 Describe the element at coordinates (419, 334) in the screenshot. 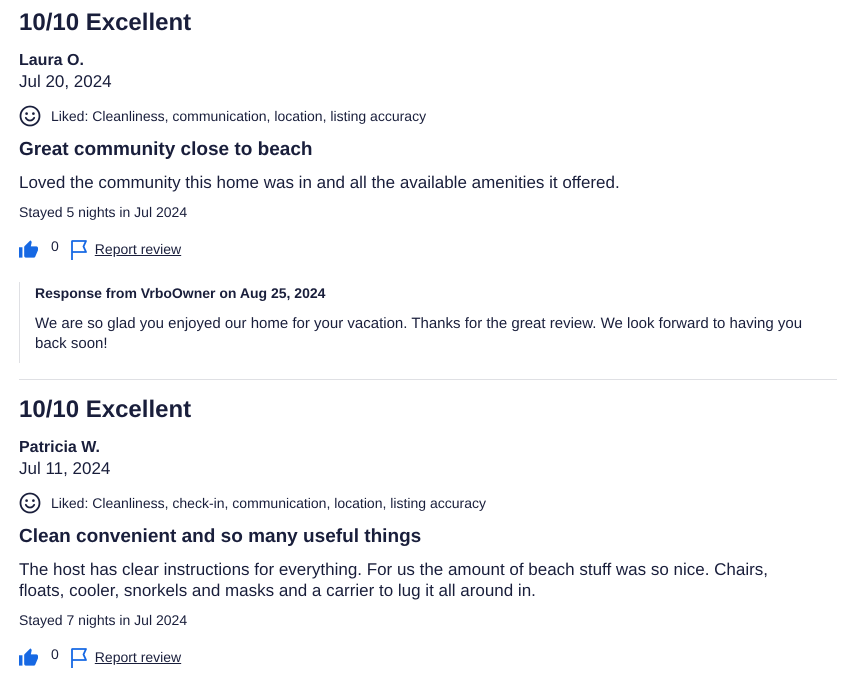

I see `response-text: We are so glad you enjoyed our home for your vacation. Thanks for the great review. We look forward to having you back soon!` at that location.